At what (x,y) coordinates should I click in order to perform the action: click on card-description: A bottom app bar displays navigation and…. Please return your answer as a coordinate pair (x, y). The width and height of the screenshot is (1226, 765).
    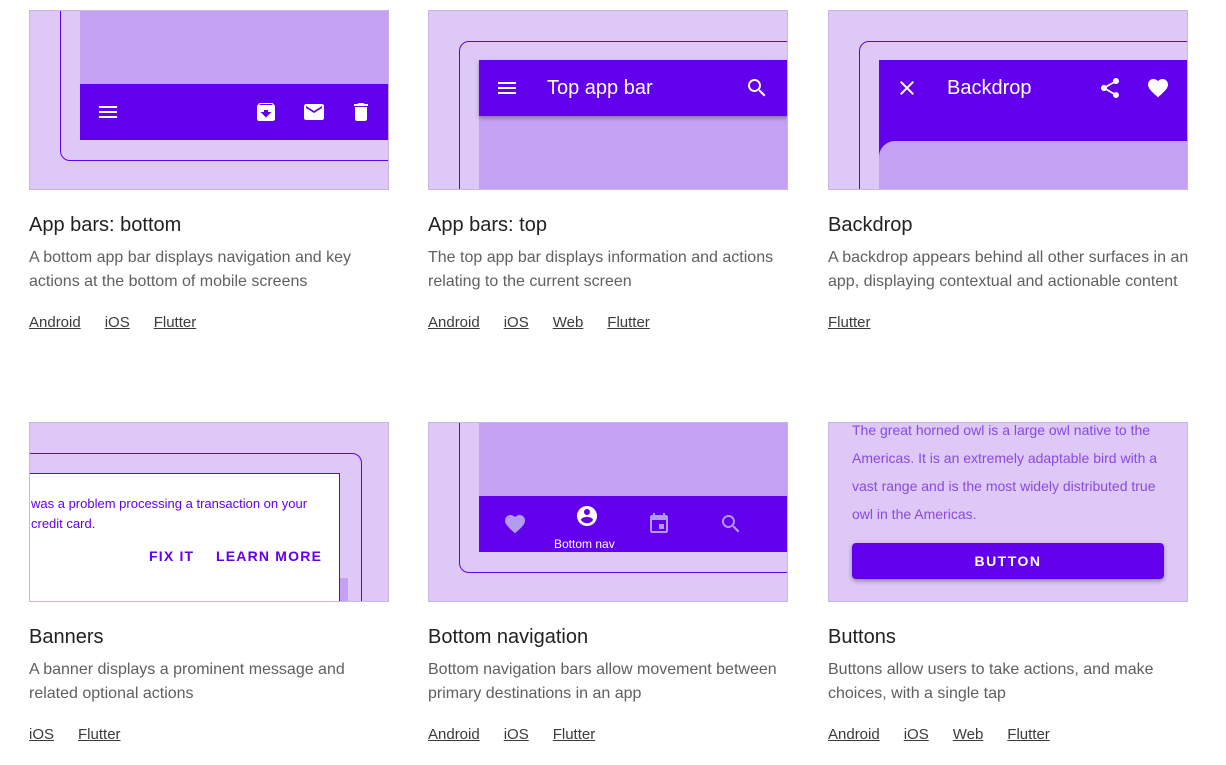
    Looking at the image, I should click on (190, 269).